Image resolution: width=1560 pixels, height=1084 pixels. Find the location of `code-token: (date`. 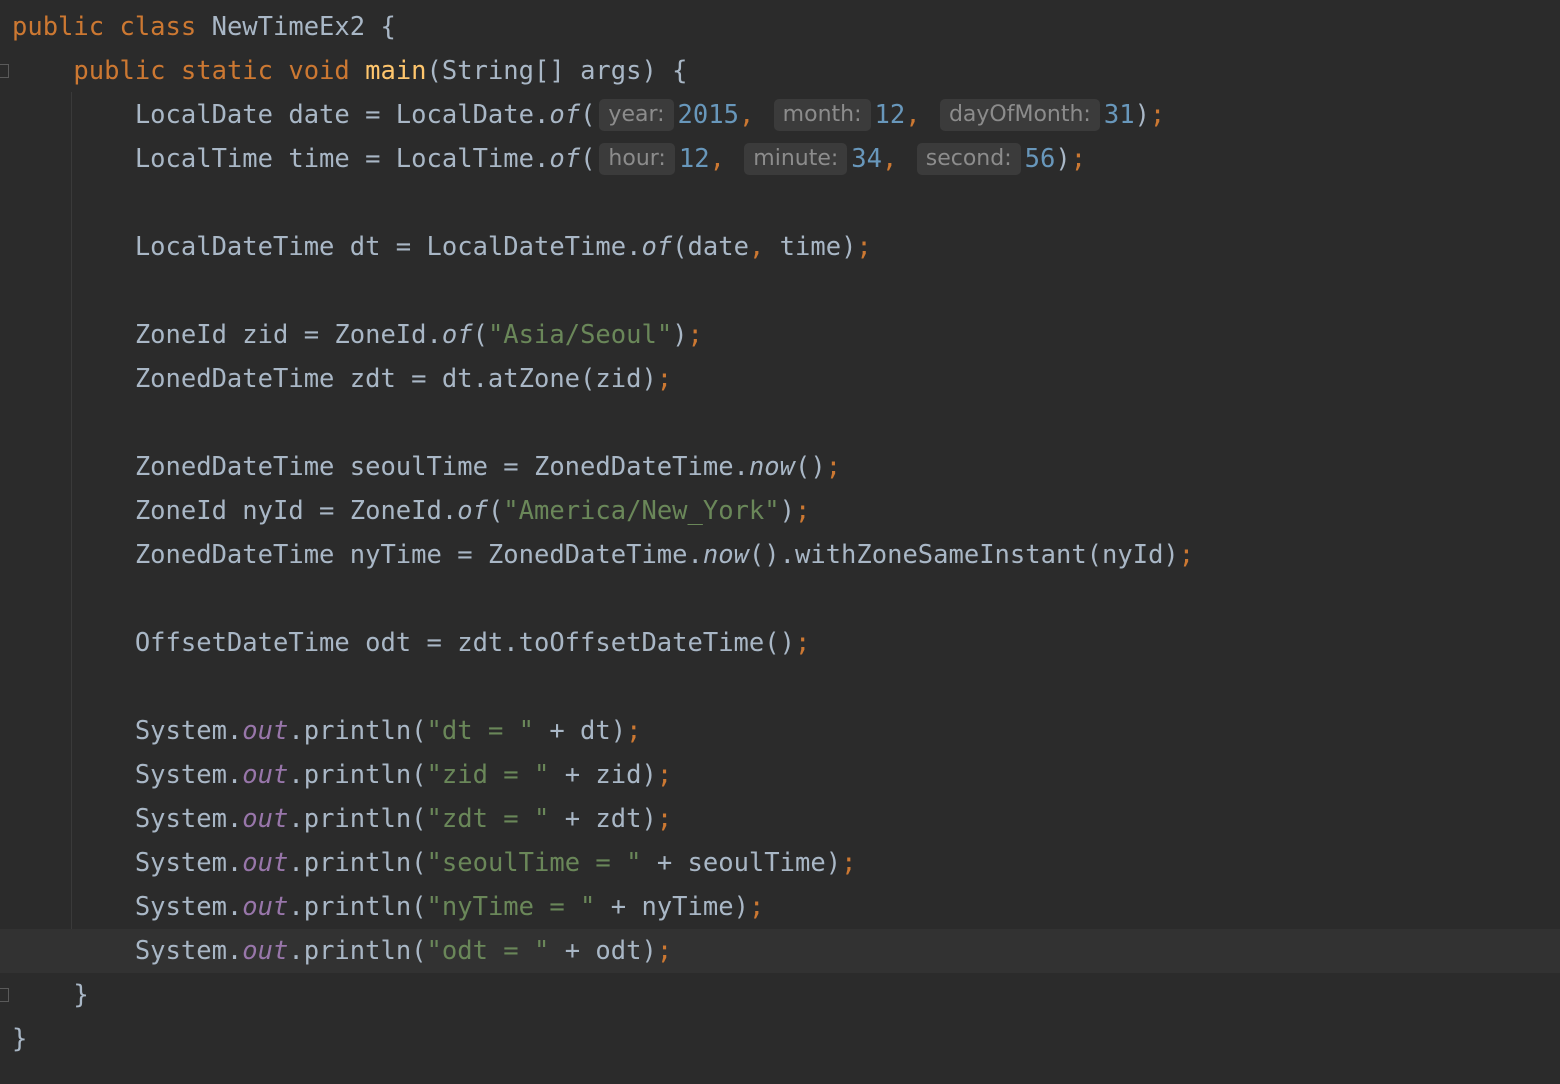

code-token: (date is located at coordinates (710, 247).